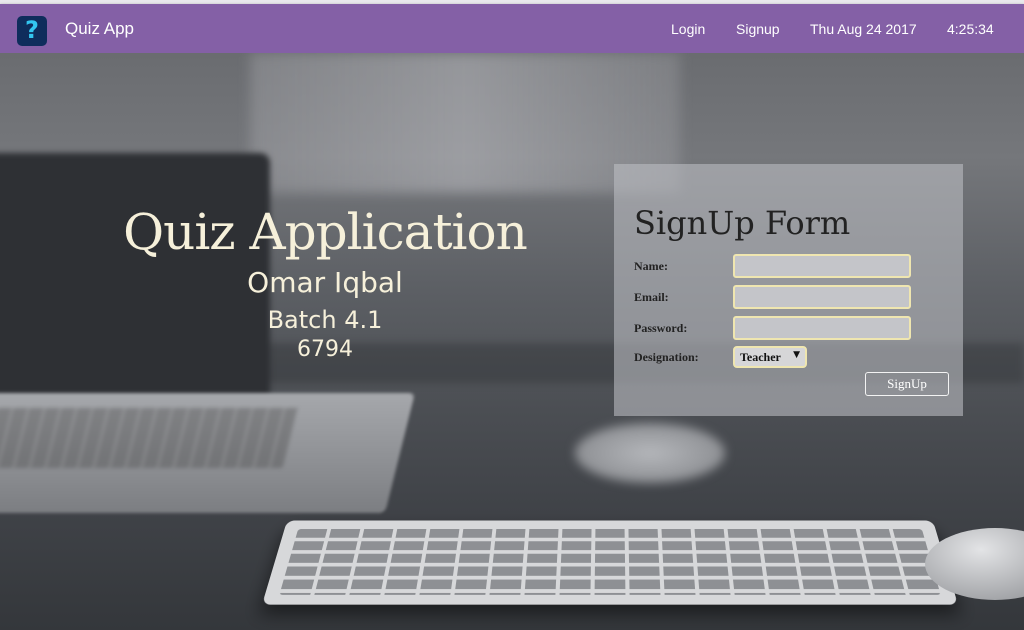 This screenshot has height=630, width=1024. Describe the element at coordinates (822, 328) in the screenshot. I see `password-field` at that location.